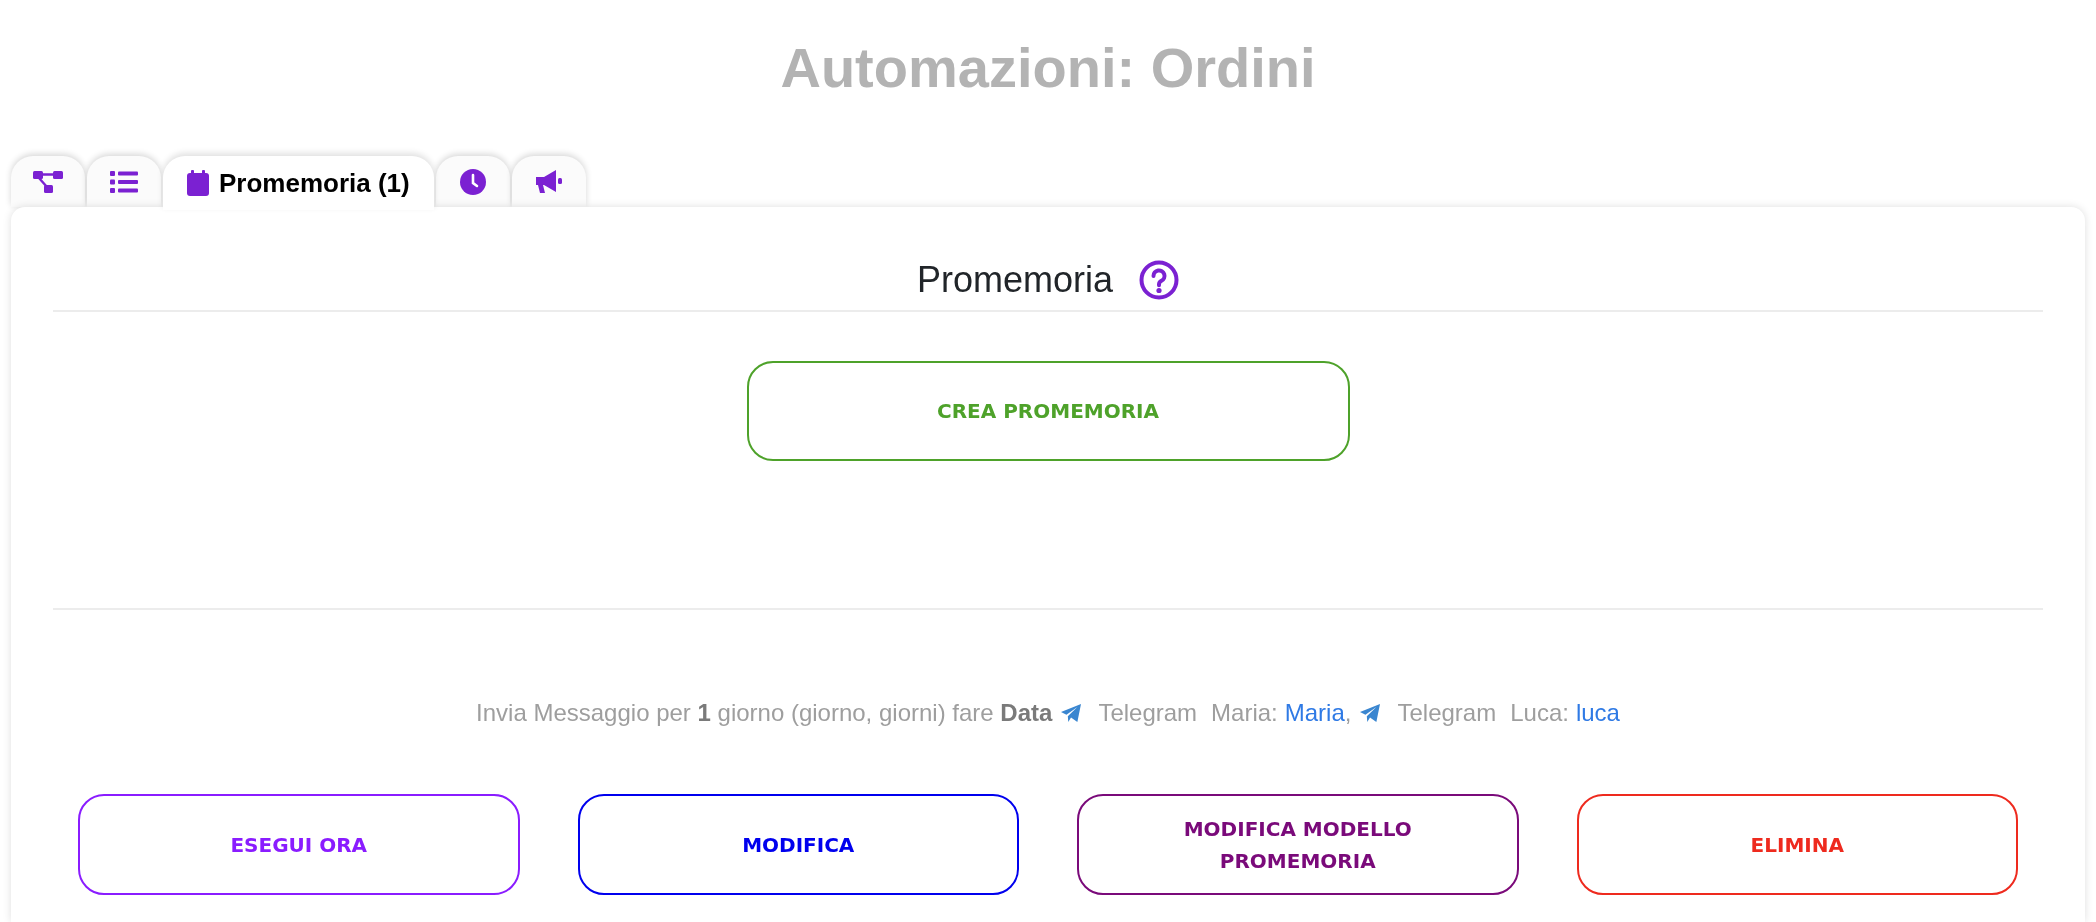  Describe the element at coordinates (1048, 68) in the screenshot. I see `page-title: Automazioni: Ordini` at that location.